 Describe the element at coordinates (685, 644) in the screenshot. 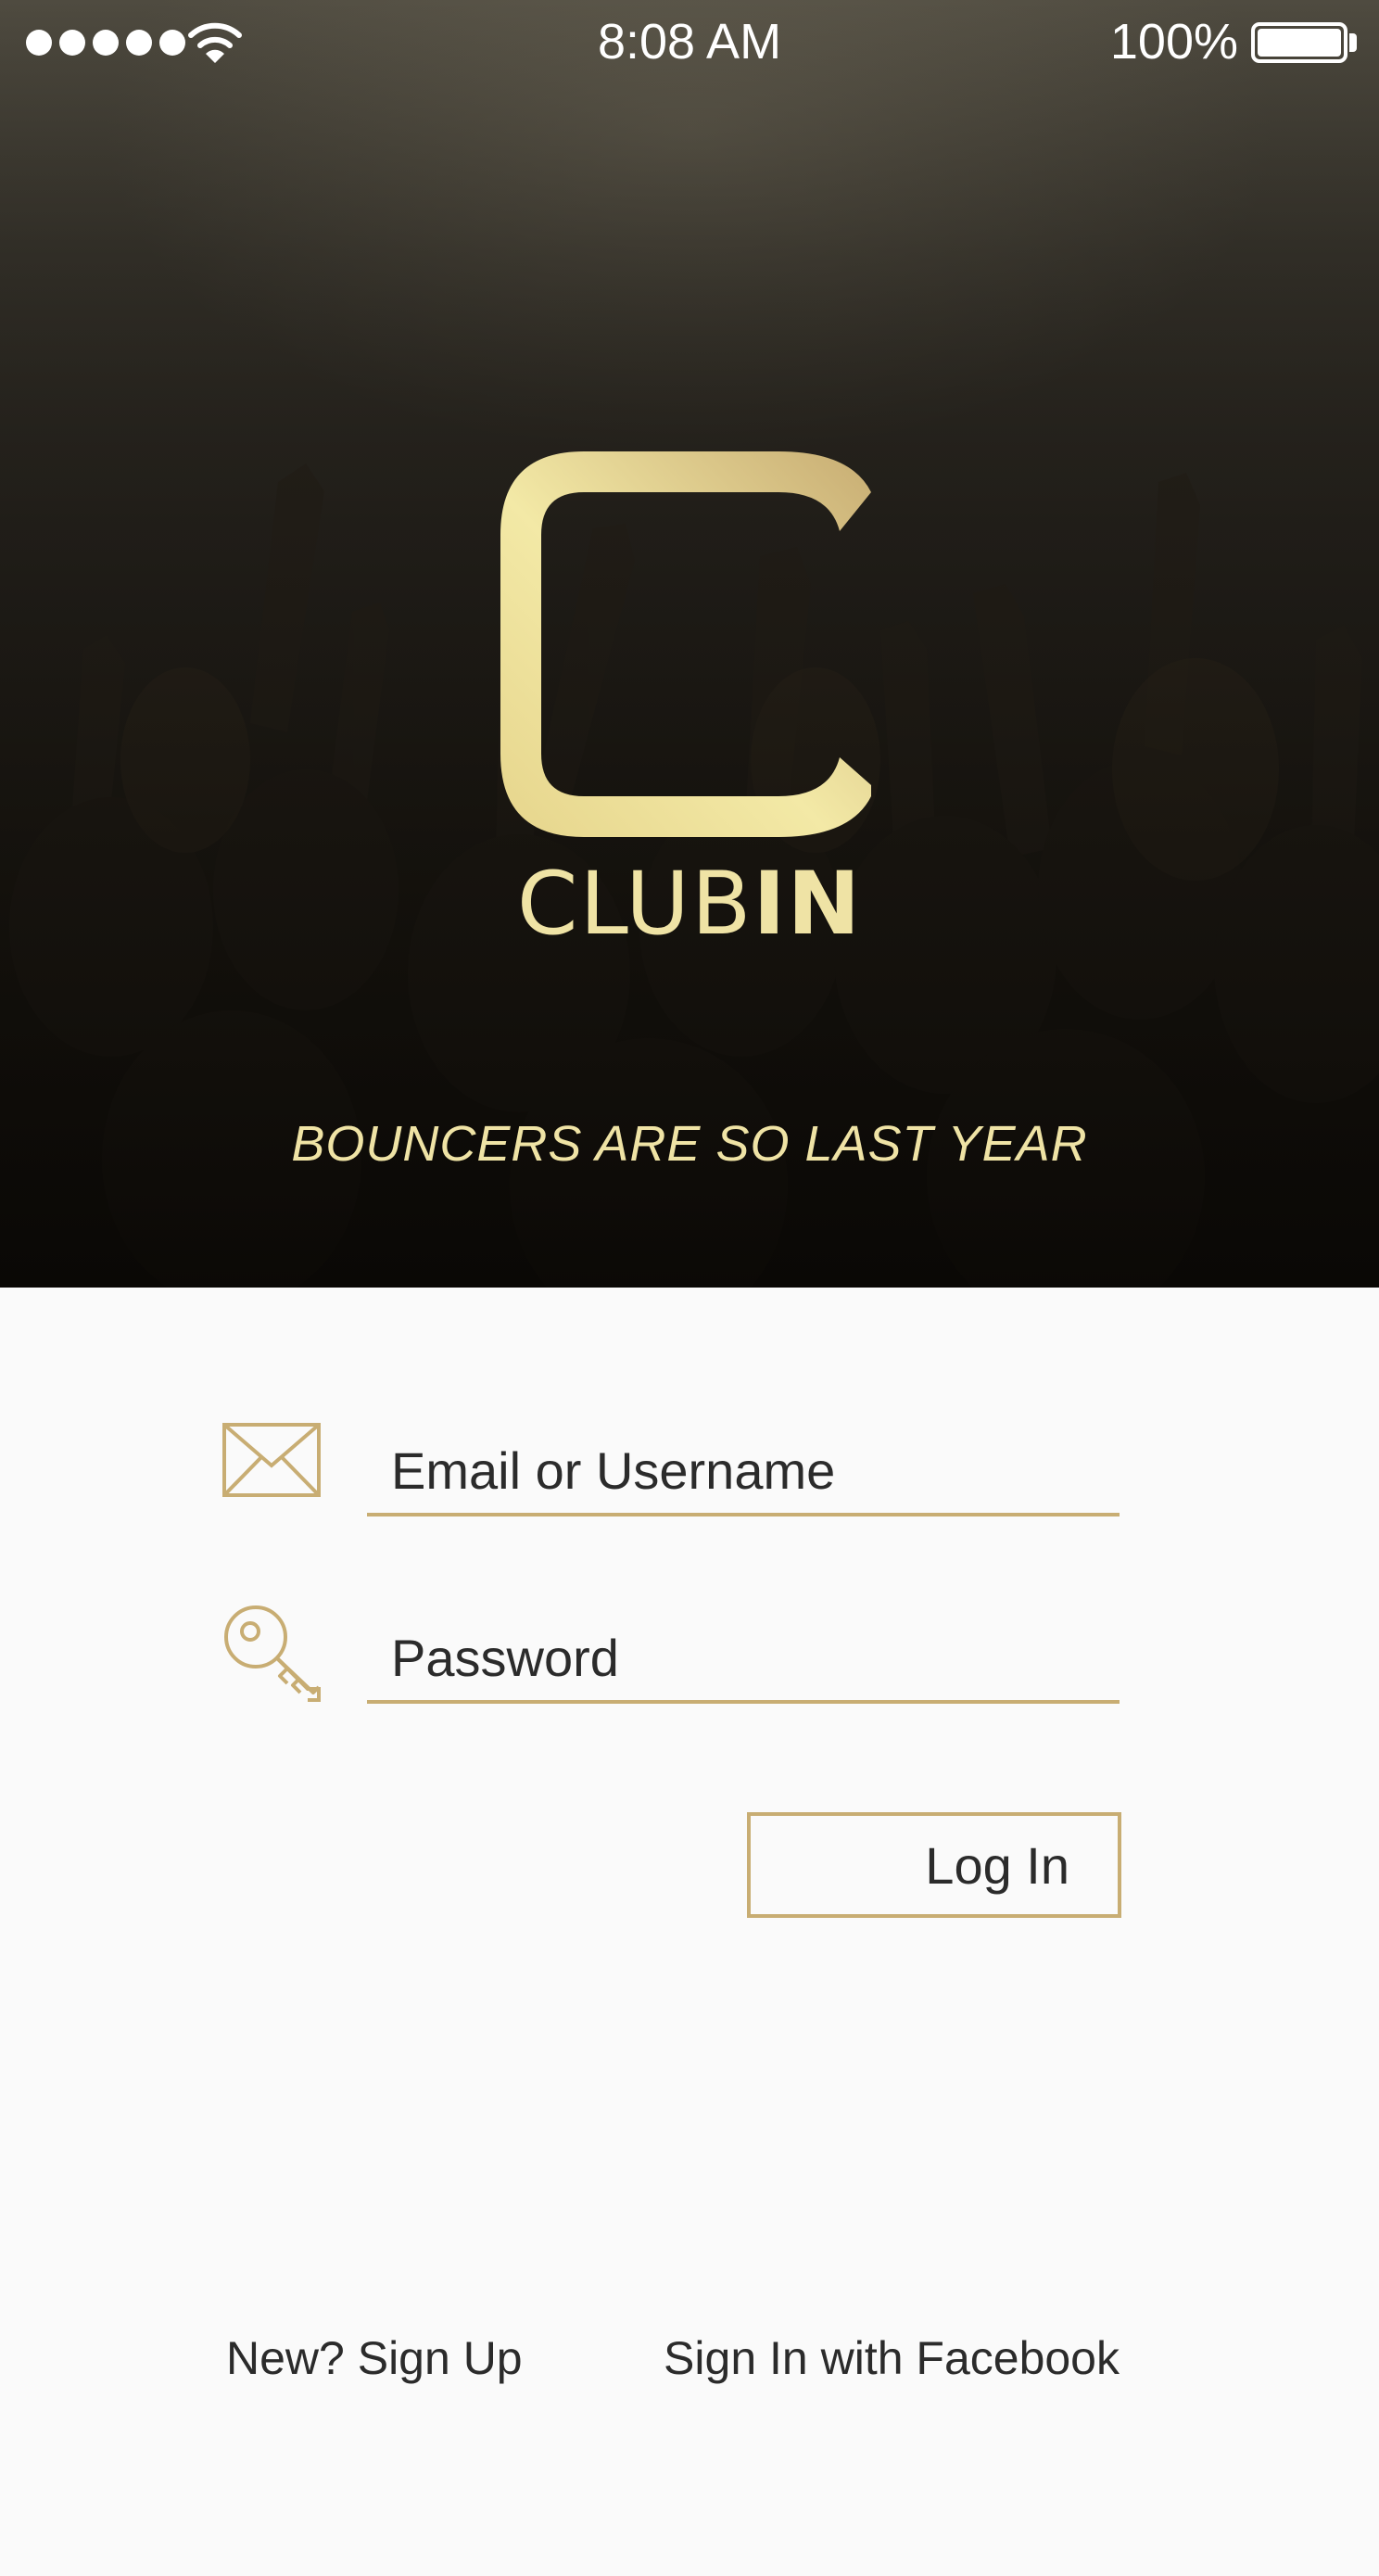

I see `clubin-c-logo-icon` at that location.